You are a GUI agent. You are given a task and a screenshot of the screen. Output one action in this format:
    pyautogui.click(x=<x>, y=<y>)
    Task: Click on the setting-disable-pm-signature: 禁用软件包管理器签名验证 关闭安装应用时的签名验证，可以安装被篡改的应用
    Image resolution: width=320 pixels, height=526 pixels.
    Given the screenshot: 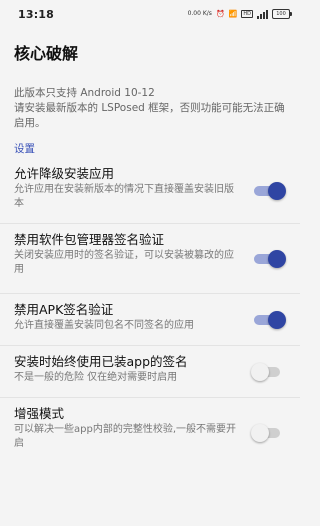 What is the action you would take?
    pyautogui.click(x=150, y=259)
    